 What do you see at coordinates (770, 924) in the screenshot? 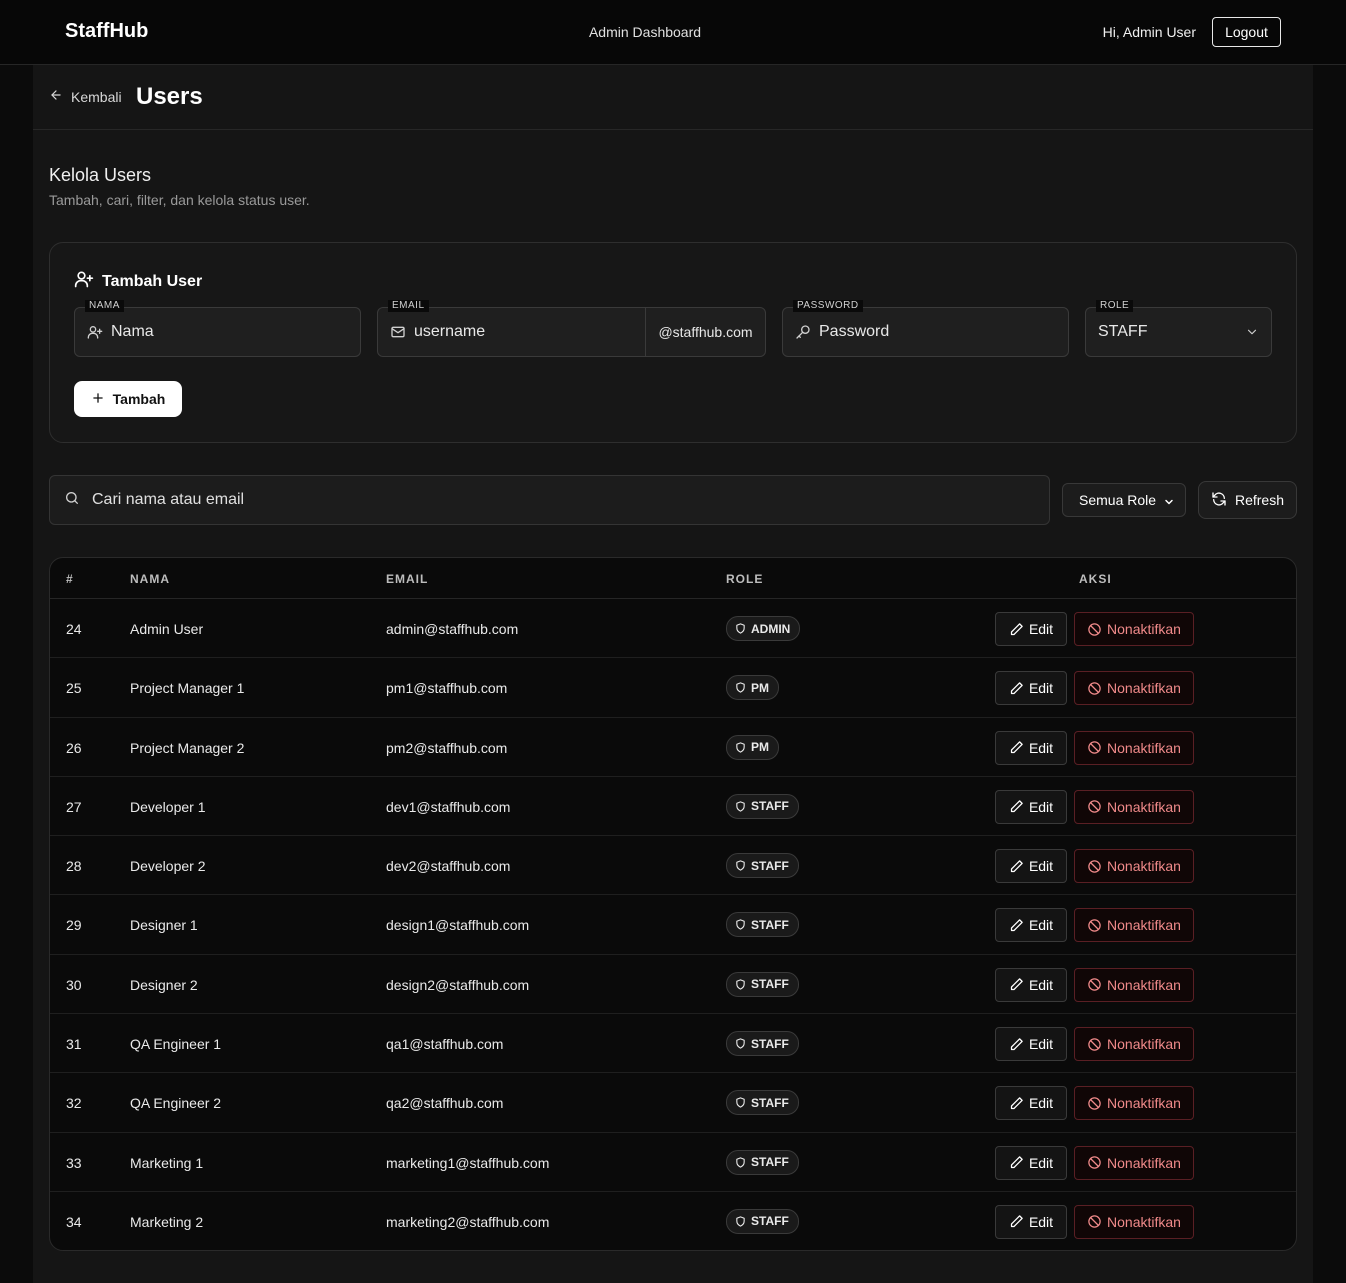
I see `role-badge-label: STAFF` at bounding box center [770, 924].